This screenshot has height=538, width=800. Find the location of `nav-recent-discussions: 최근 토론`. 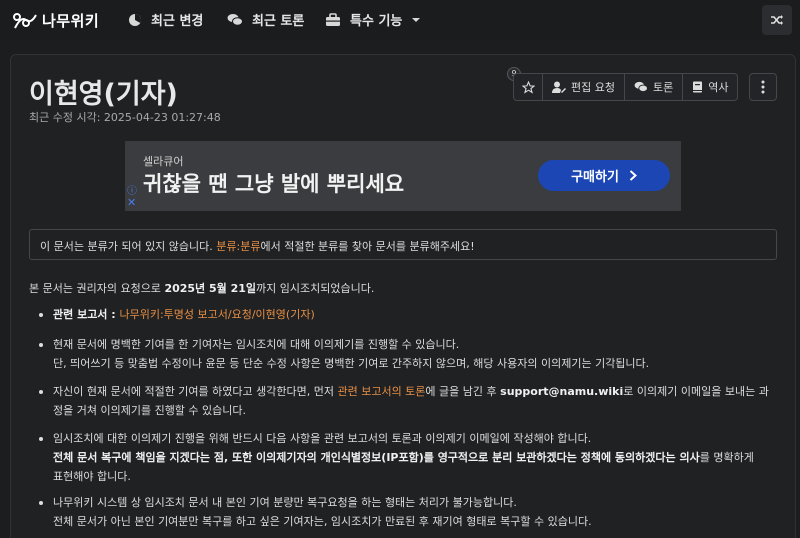

nav-recent-discussions: 최근 토론 is located at coordinates (265, 19).